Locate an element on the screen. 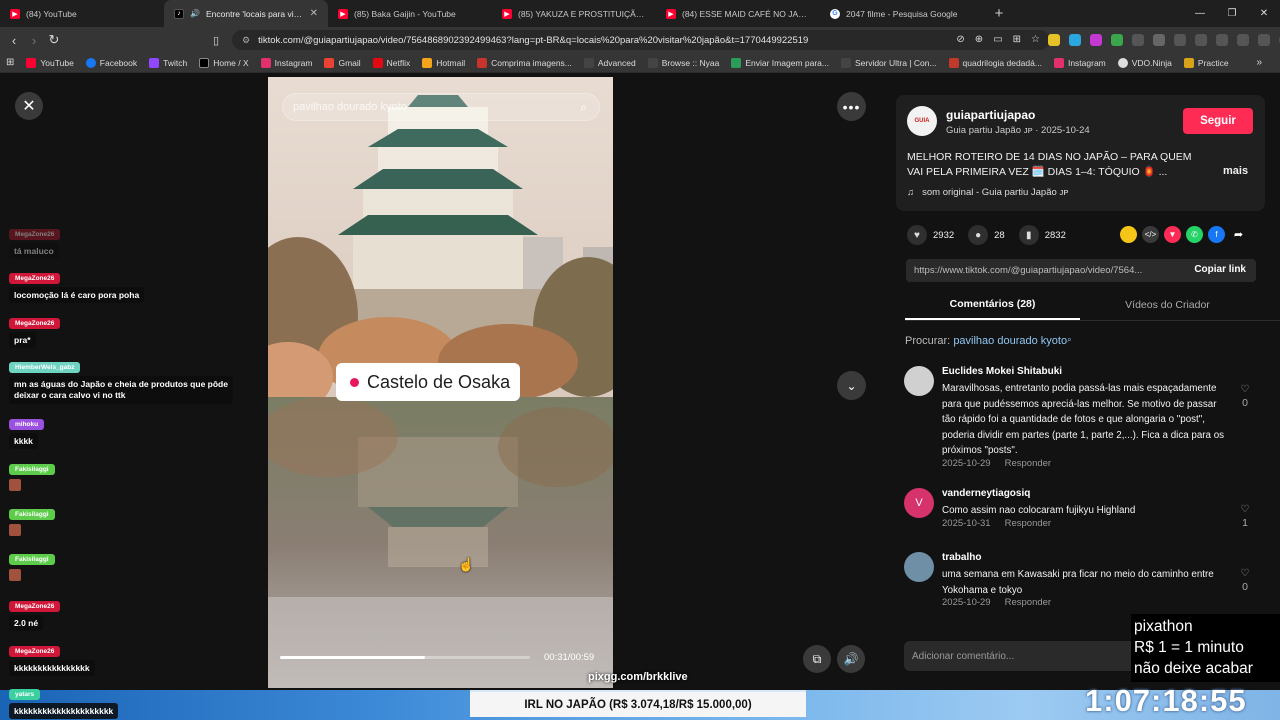 The image size is (1280, 720). server-icon is located at coordinates (845, 62).